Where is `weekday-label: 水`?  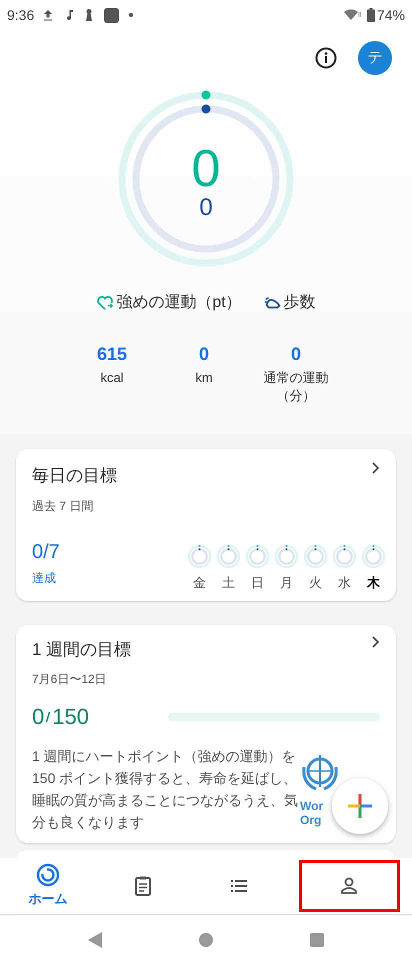
weekday-label: 水 is located at coordinates (344, 583).